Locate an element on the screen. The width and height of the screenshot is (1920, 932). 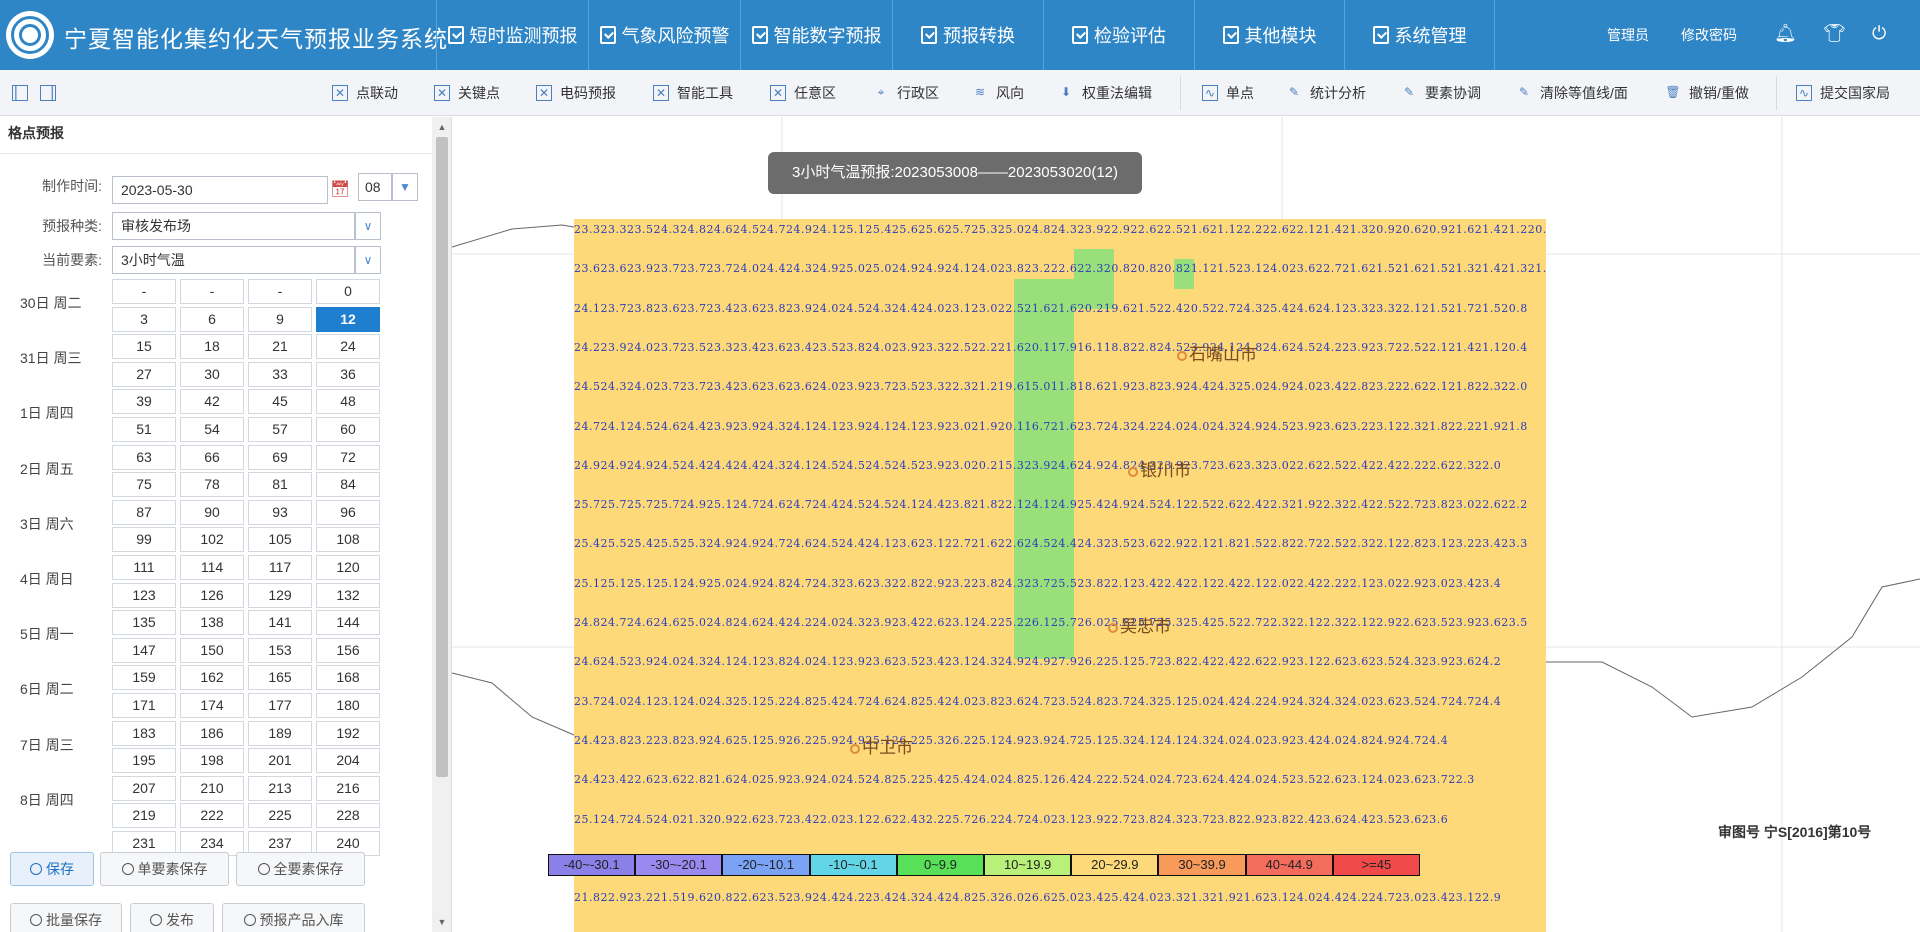
forecast-hour-cell: 93 is located at coordinates (280, 512).